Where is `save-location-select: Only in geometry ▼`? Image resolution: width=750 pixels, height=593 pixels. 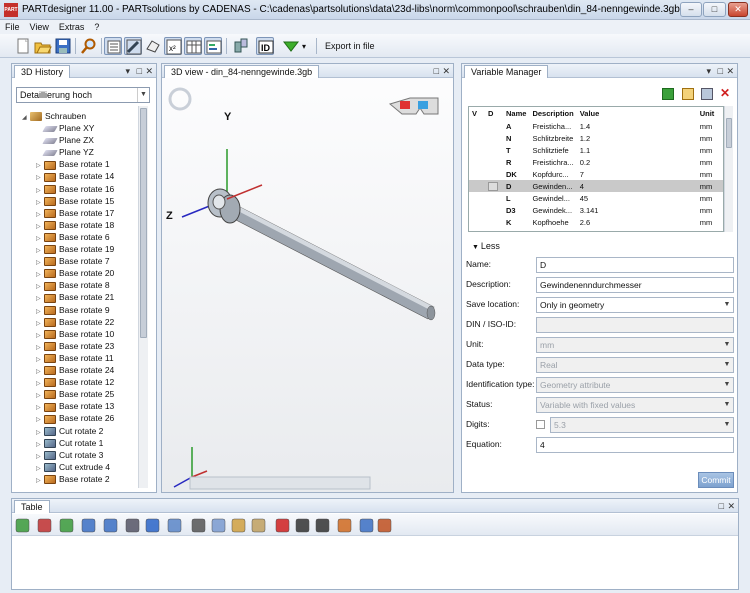
save-location-select: Only in geometry ▼ is located at coordinates (635, 305).